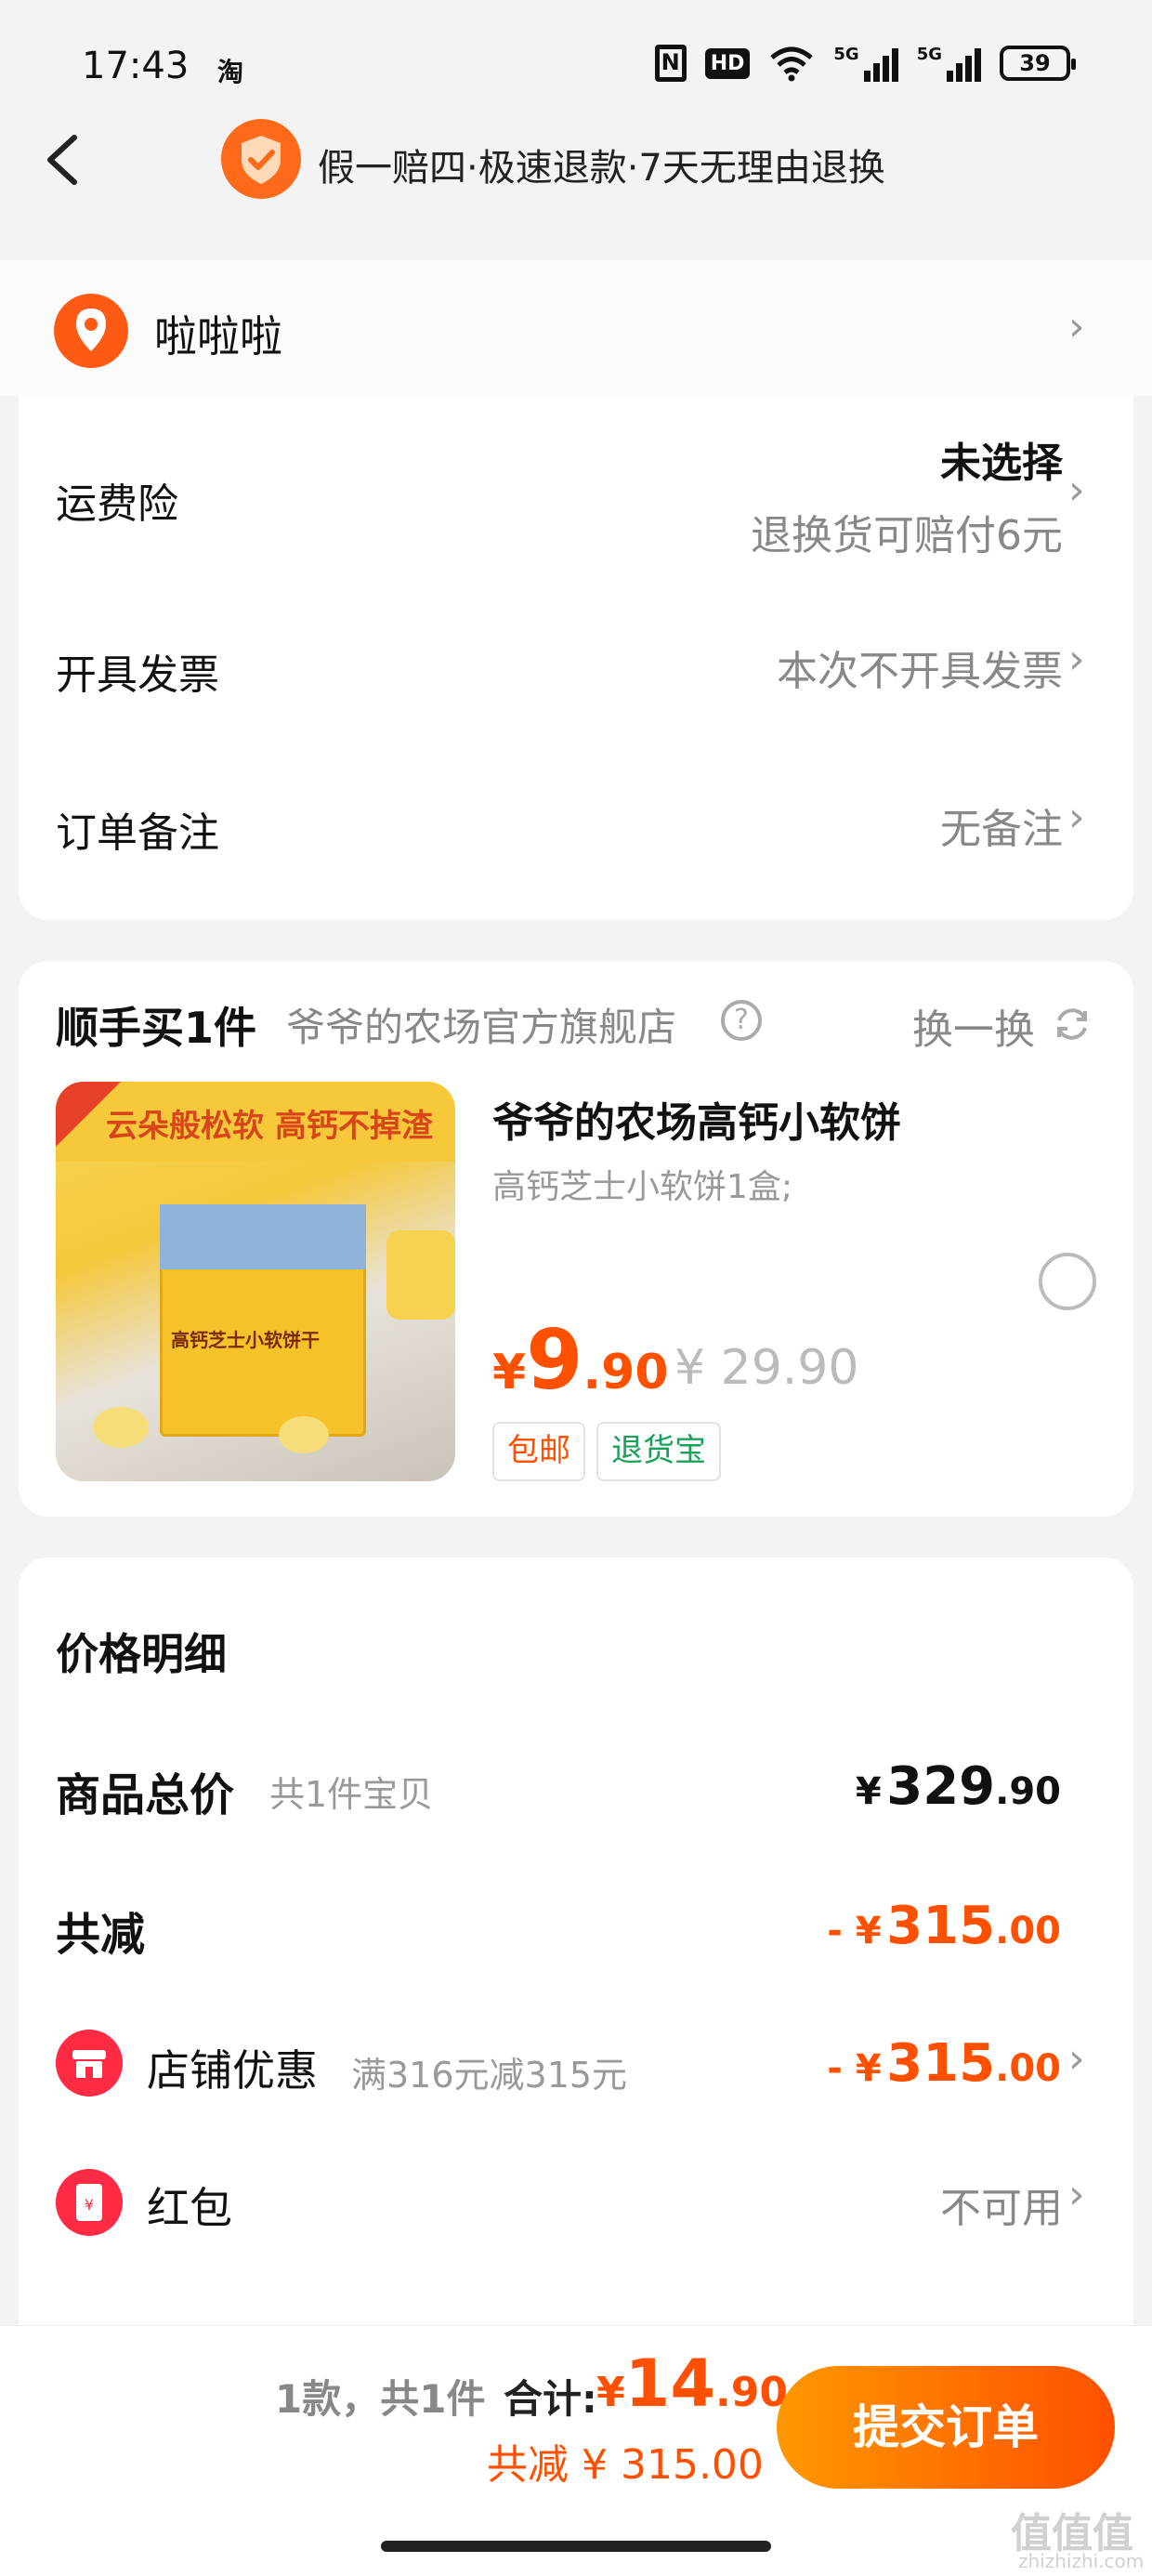  Describe the element at coordinates (1001, 825) in the screenshot. I see `note-value: 无备注` at that location.